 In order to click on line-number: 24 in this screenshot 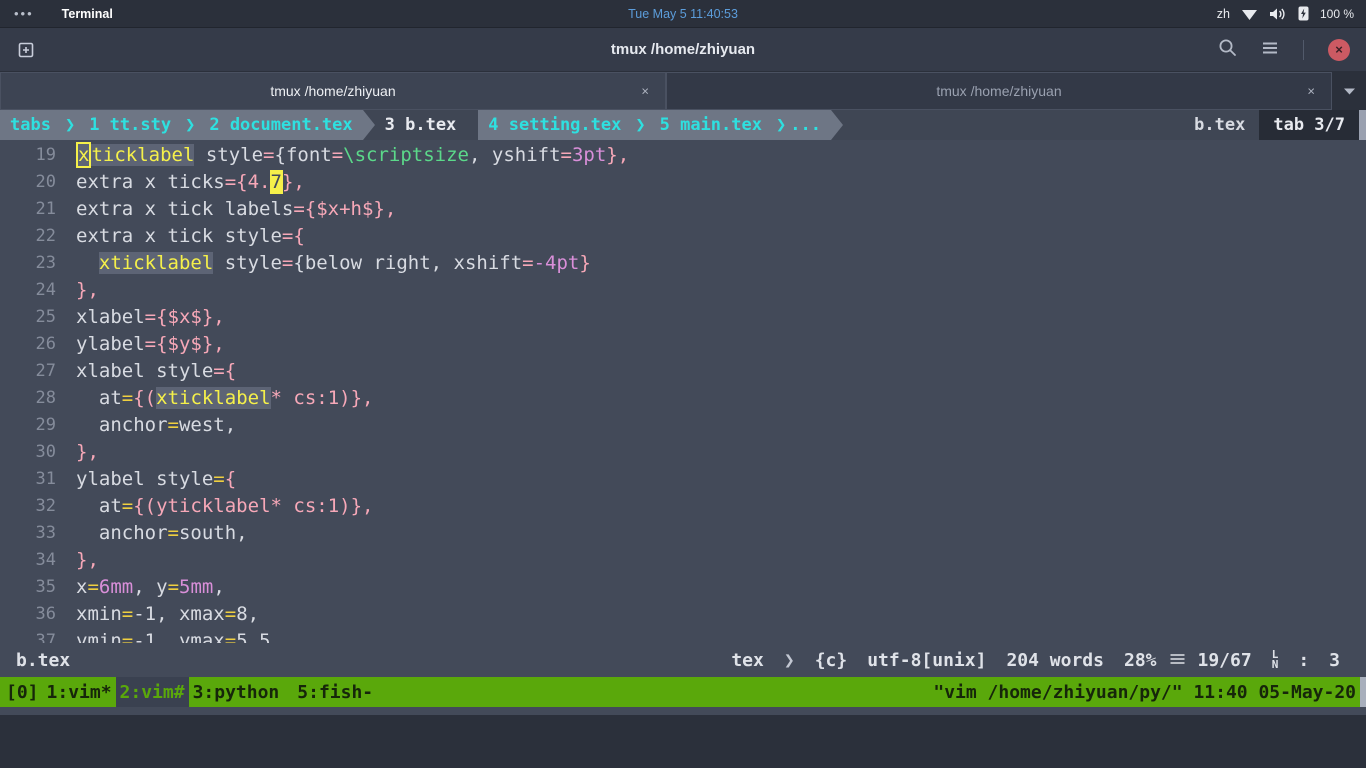, I will do `click(45, 290)`.